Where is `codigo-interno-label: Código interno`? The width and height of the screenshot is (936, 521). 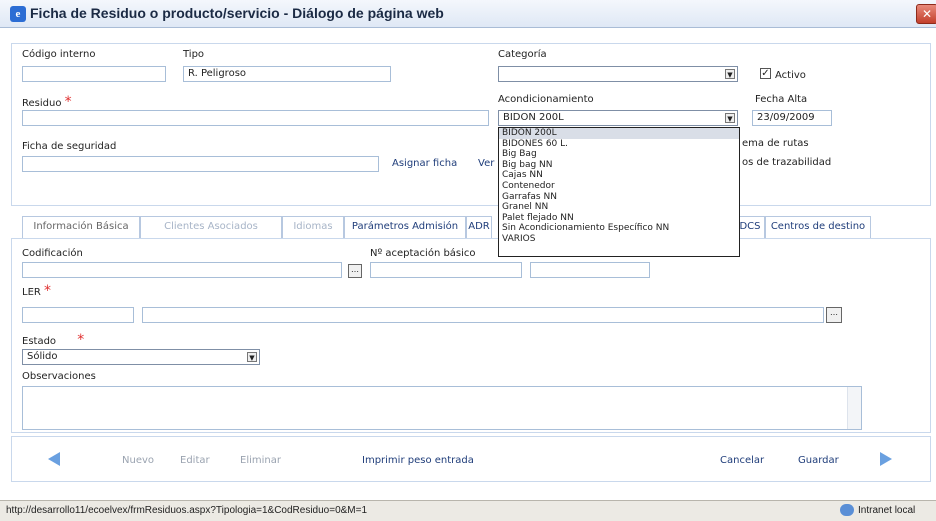 codigo-interno-label: Código interno is located at coordinates (59, 54).